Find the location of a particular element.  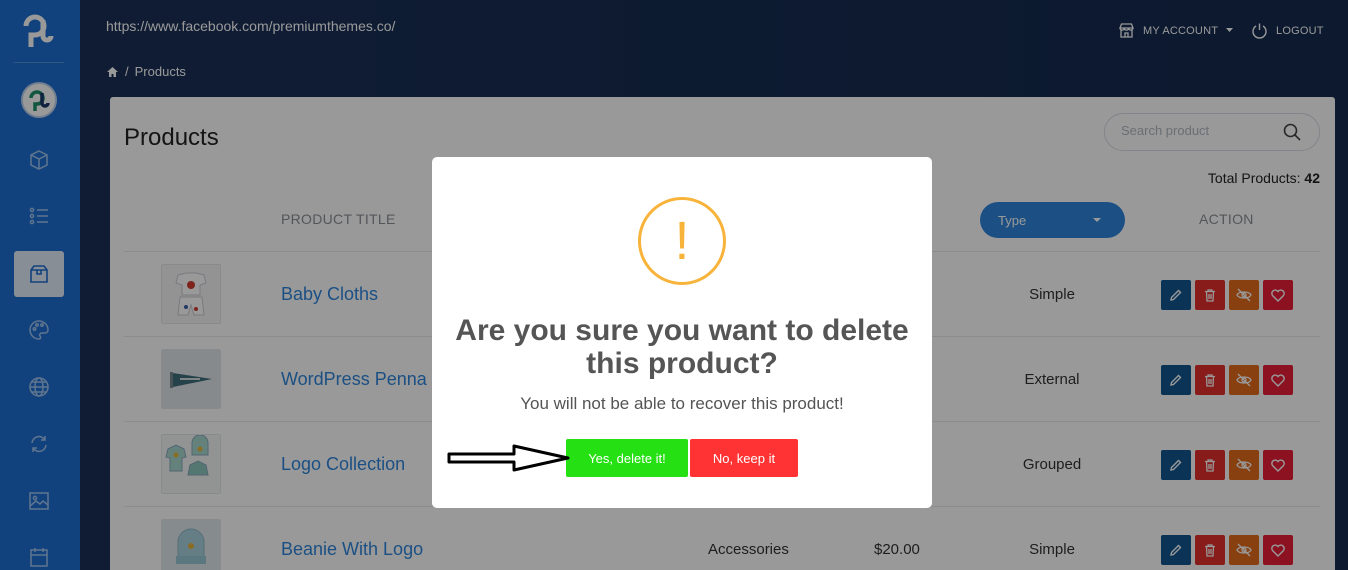

warning-icon: ! is located at coordinates (682, 241).